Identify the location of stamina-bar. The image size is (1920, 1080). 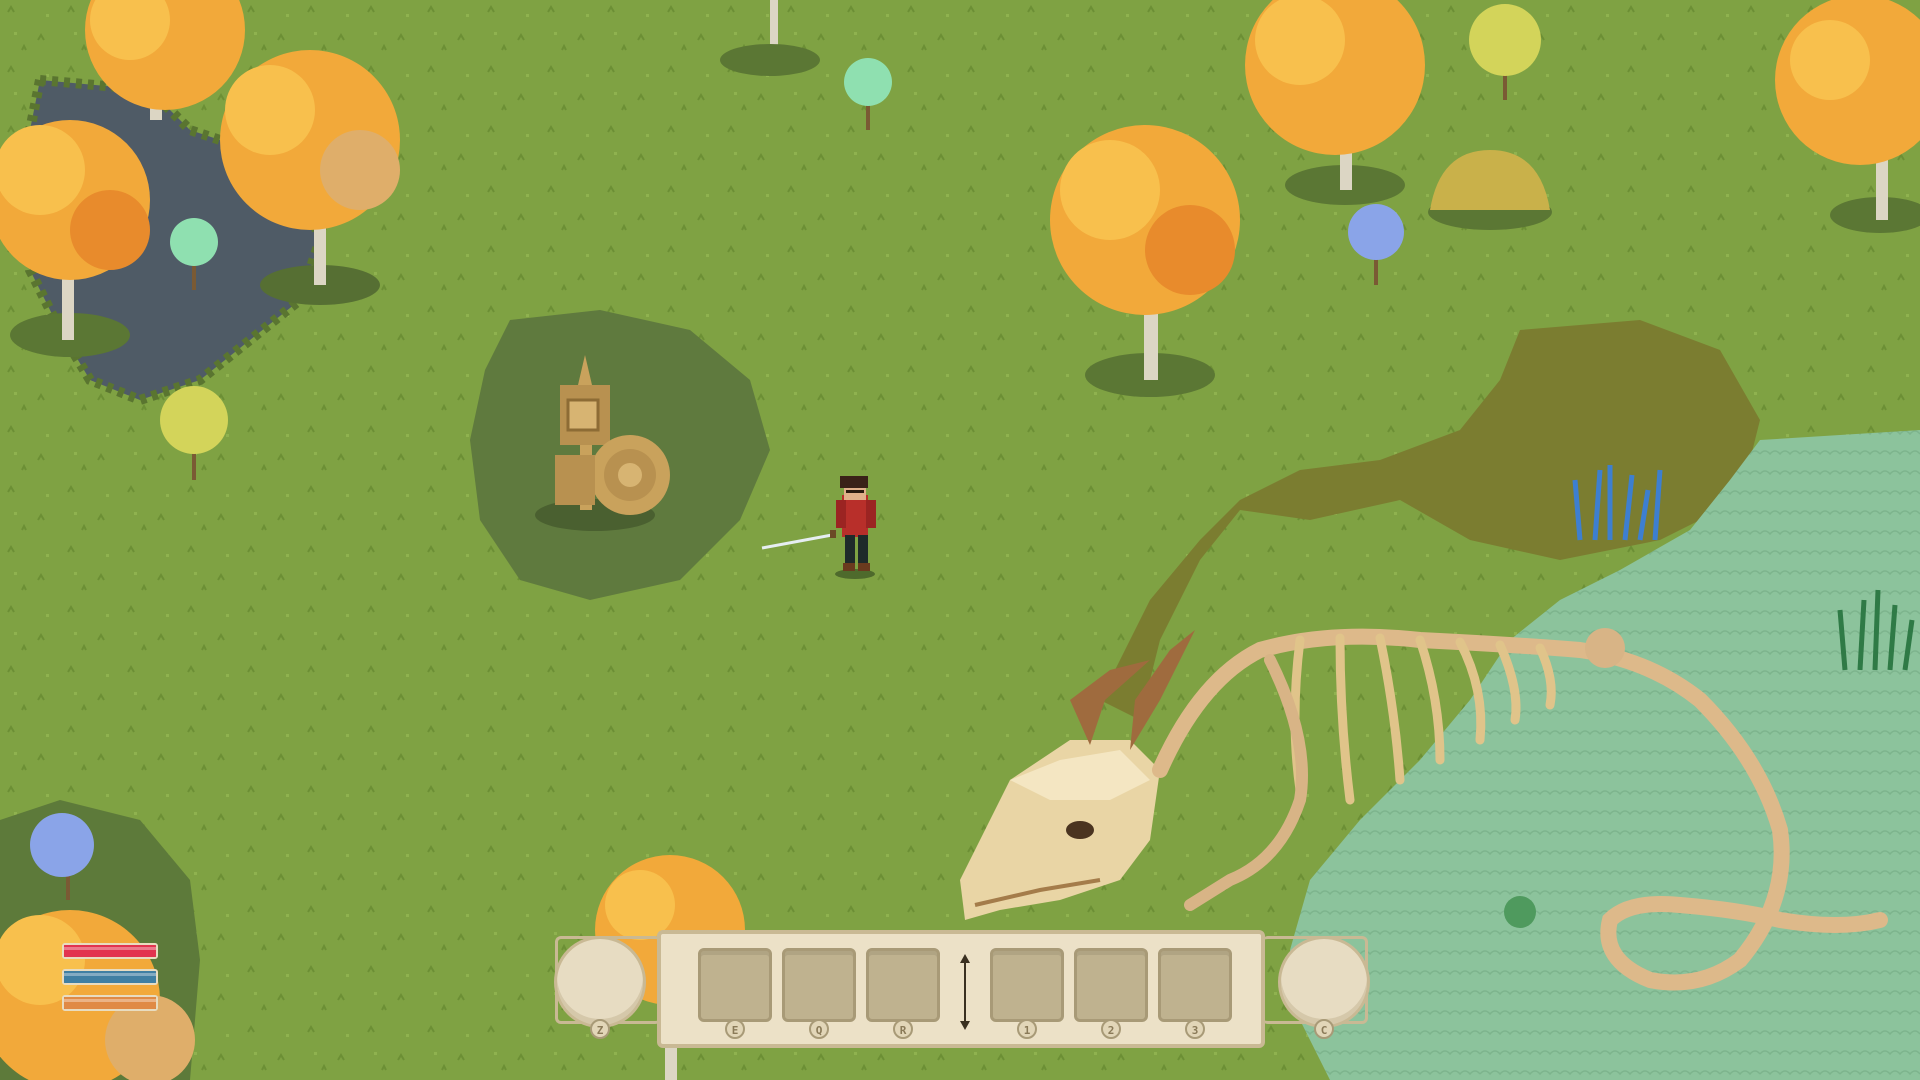
(110, 1003).